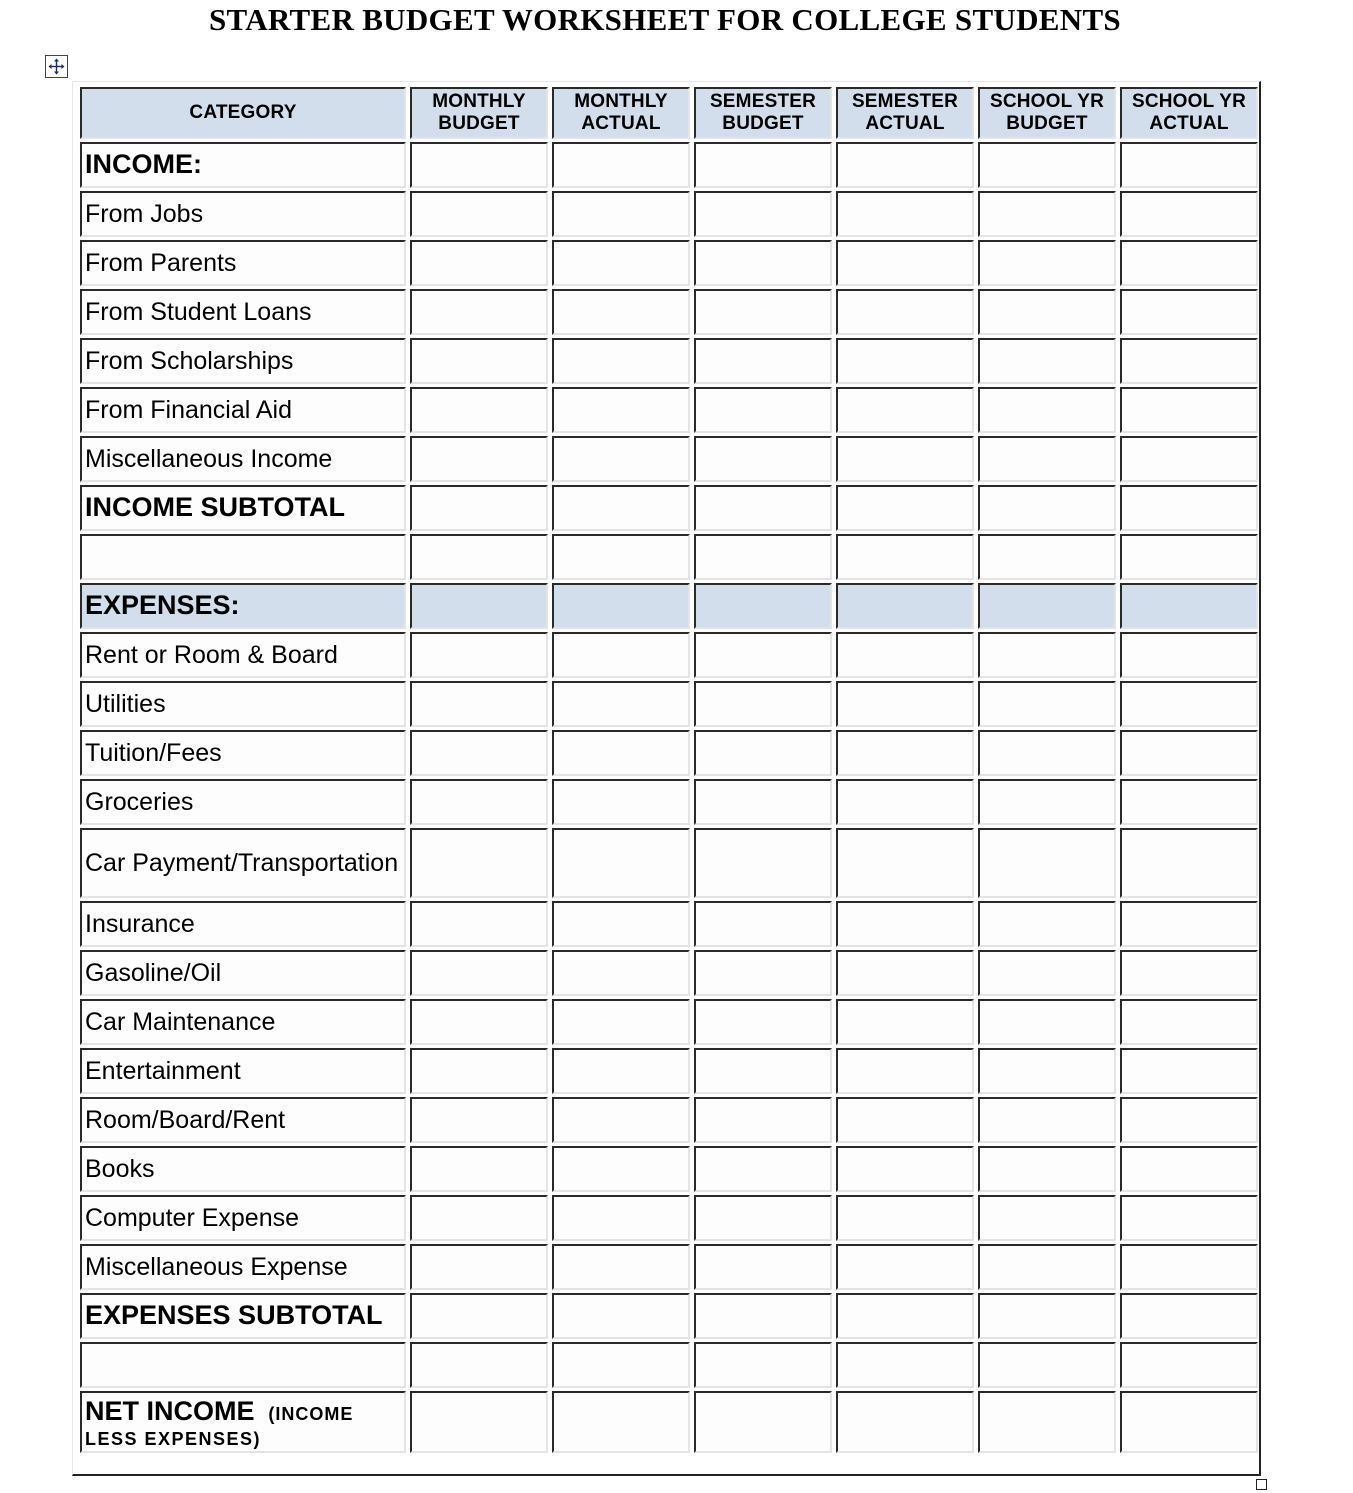 The height and width of the screenshot is (1493, 1353). Describe the element at coordinates (243, 802) in the screenshot. I see `row-label-cell: Groceries` at that location.